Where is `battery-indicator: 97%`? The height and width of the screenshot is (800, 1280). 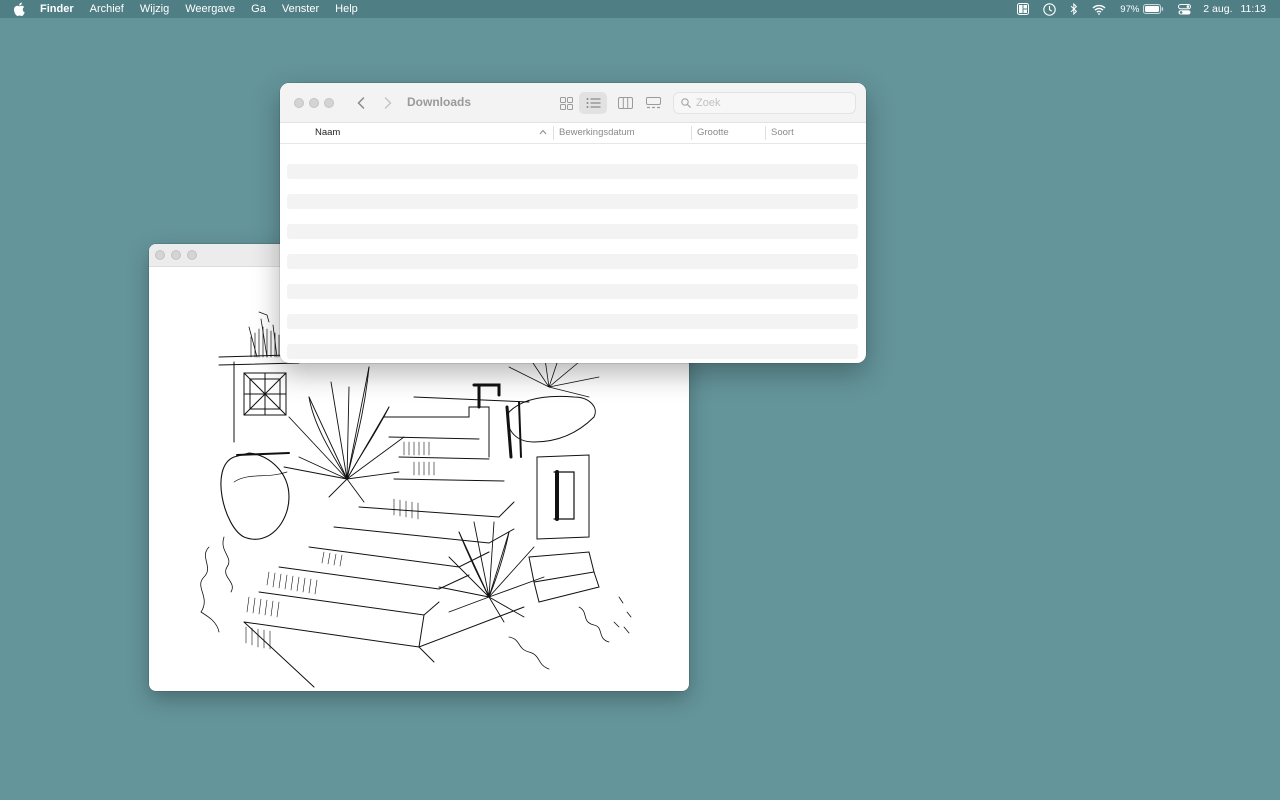
battery-indicator: 97% is located at coordinates (1142, 9).